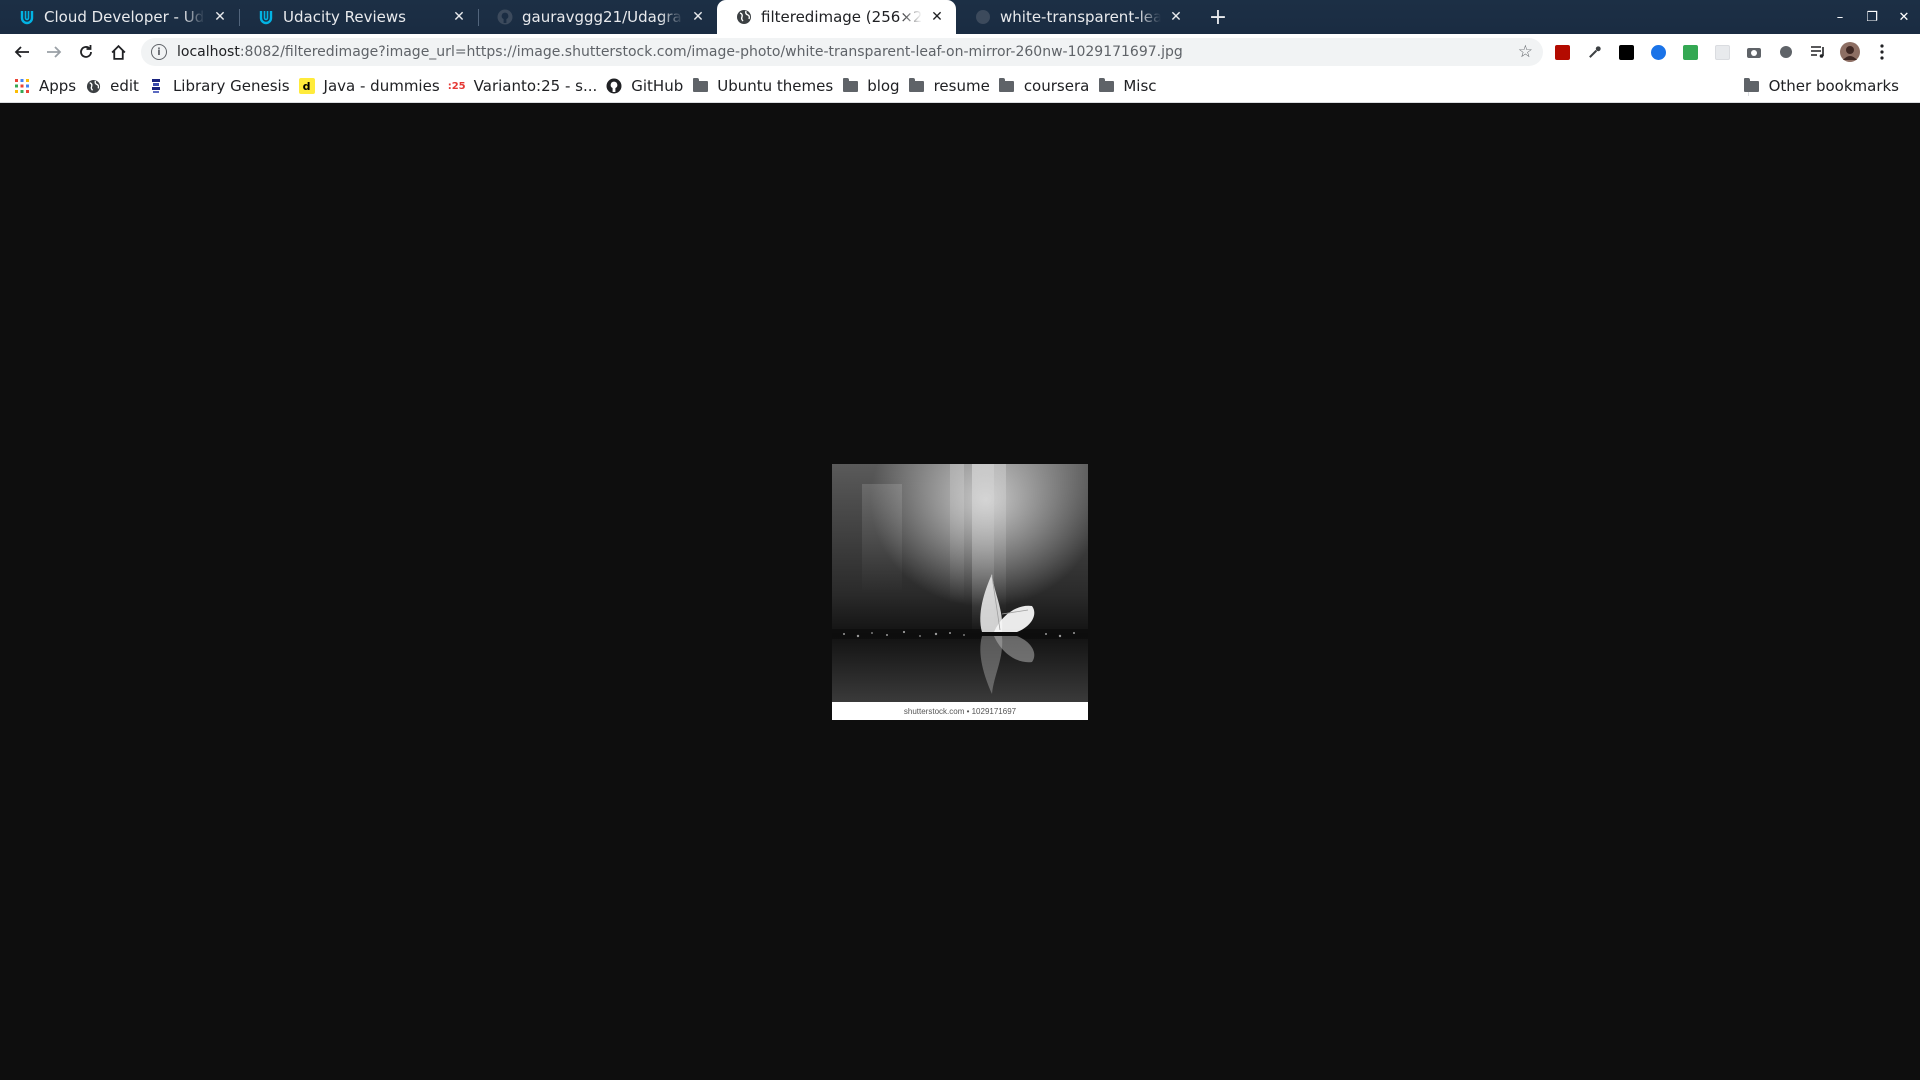 This screenshot has height=1080, width=1920. I want to click on tab-cloud-developer: Cloud Developer - Udacity ✕, so click(119, 17).